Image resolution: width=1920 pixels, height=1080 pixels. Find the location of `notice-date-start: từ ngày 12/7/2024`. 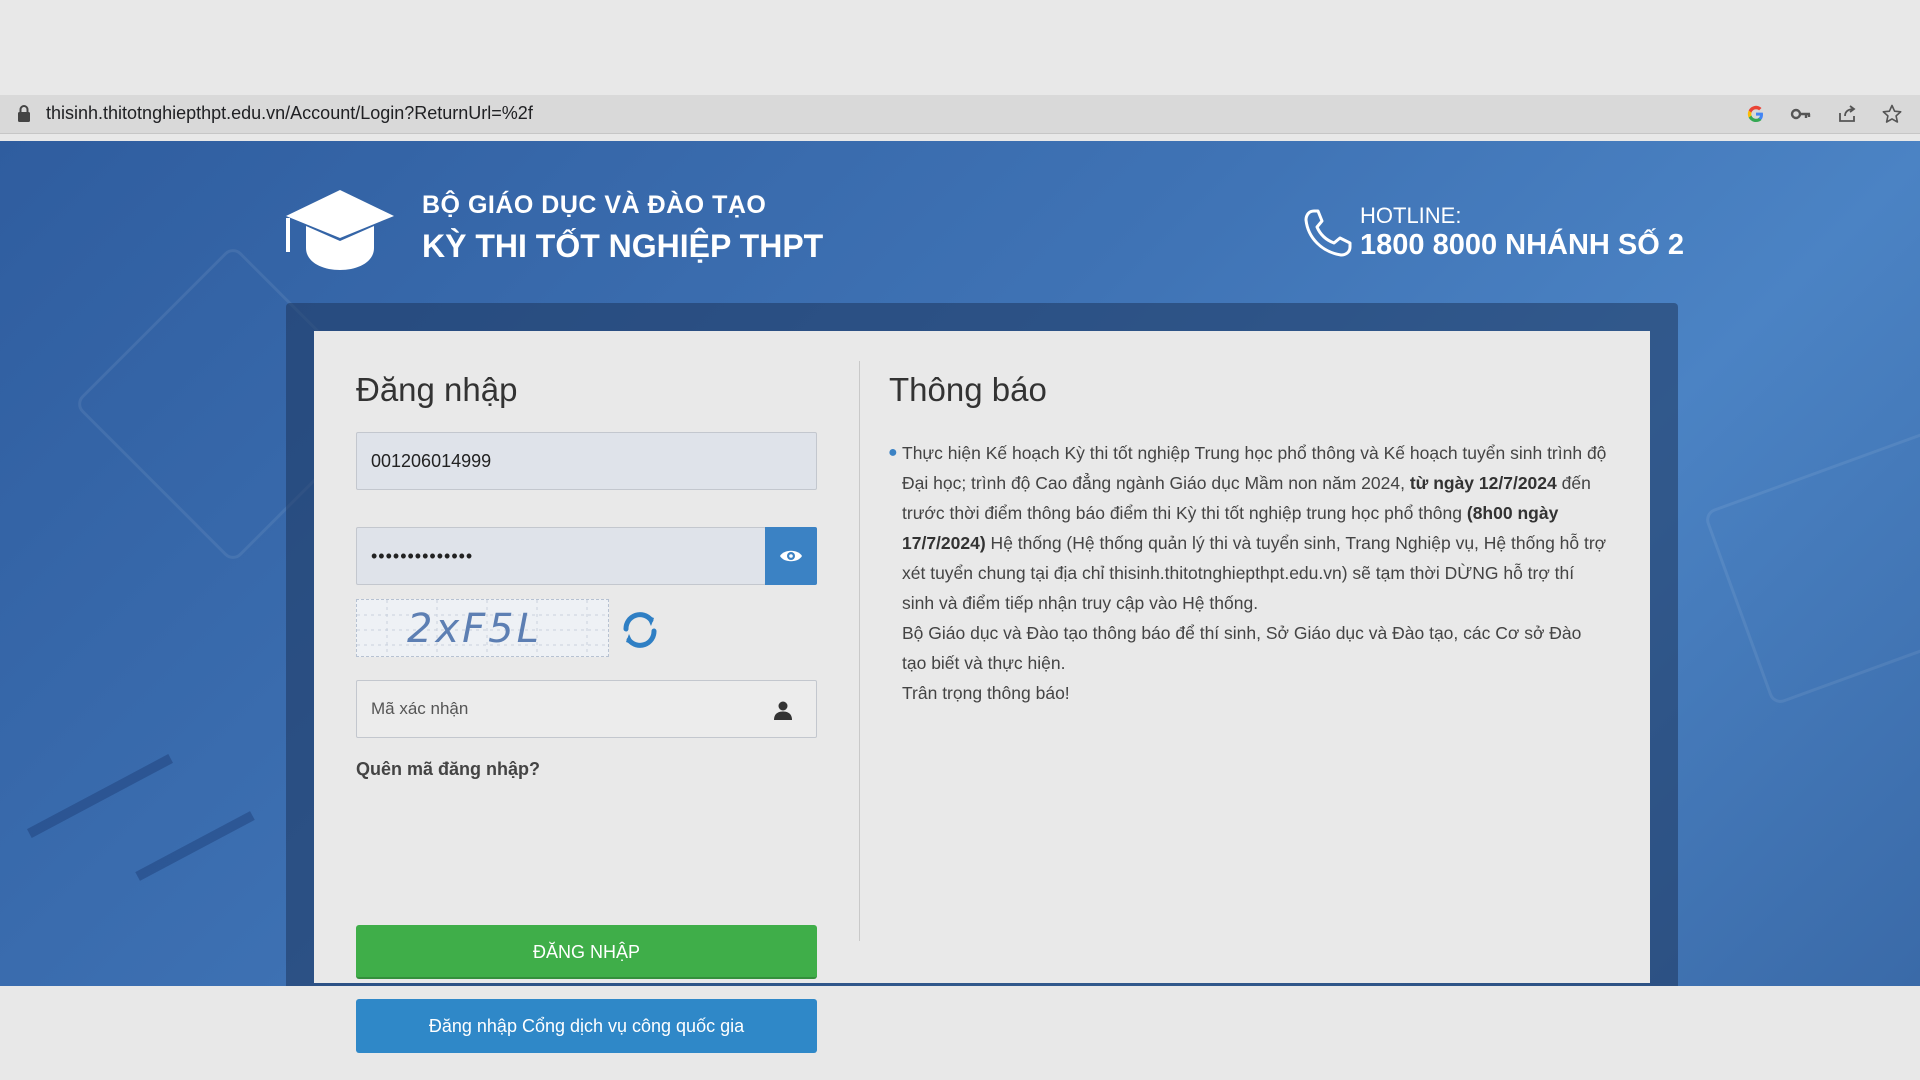

notice-date-start: từ ngày 12/7/2024 is located at coordinates (1483, 483).